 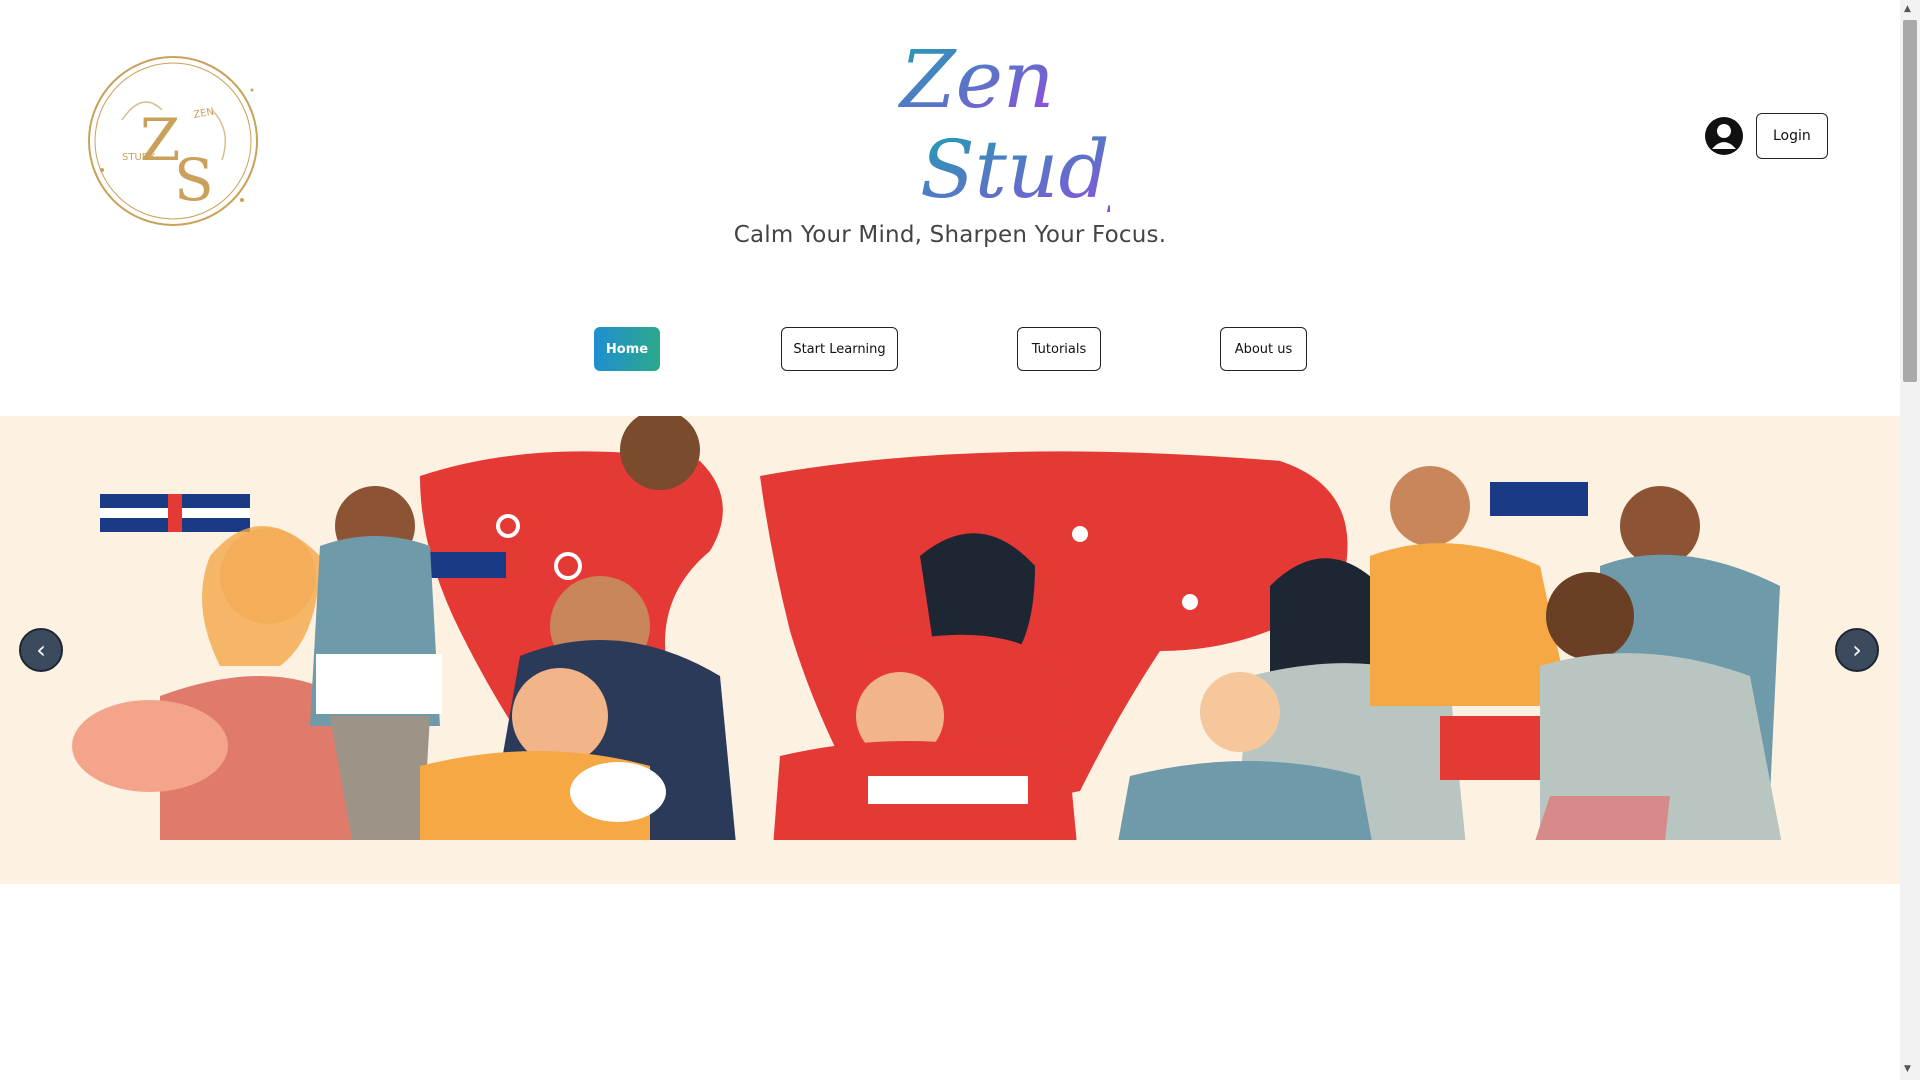 What do you see at coordinates (41, 650) in the screenshot?
I see `carousel-prev-button: ‹` at bounding box center [41, 650].